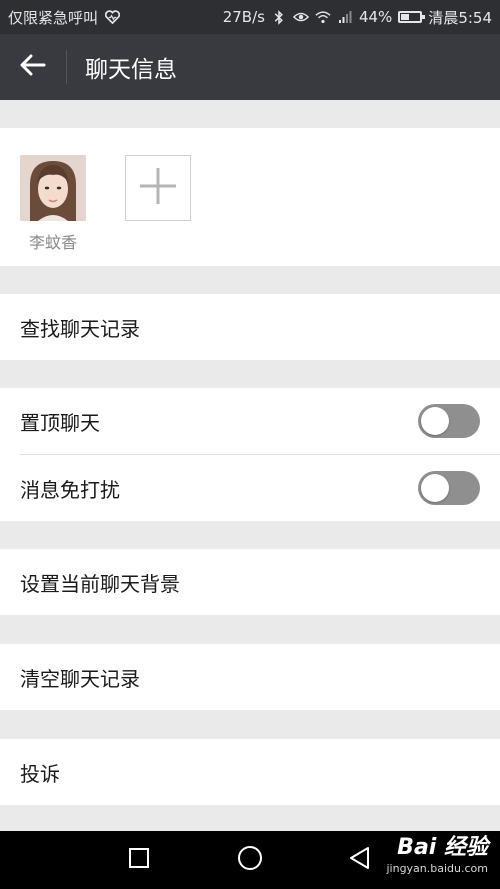 The image size is (500, 889). I want to click on bluetooth-icon, so click(279, 17).